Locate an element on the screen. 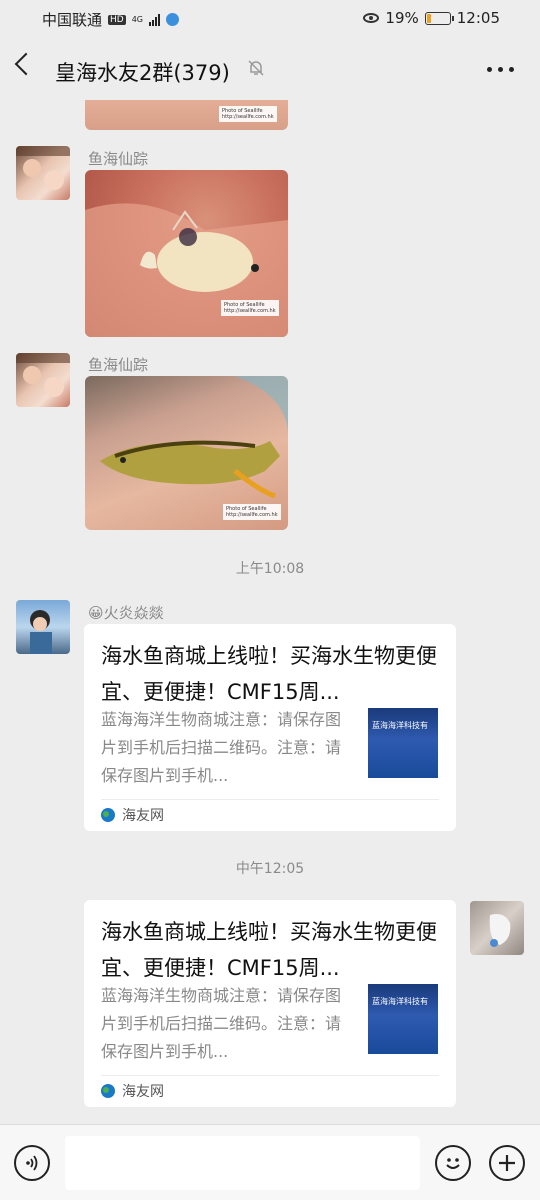 The height and width of the screenshot is (1200, 540). battery-percent: 19% is located at coordinates (402, 18).